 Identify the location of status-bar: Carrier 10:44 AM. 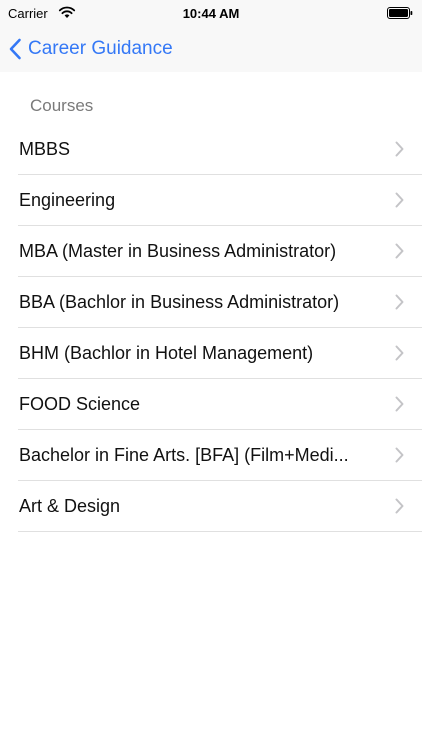
(211, 13).